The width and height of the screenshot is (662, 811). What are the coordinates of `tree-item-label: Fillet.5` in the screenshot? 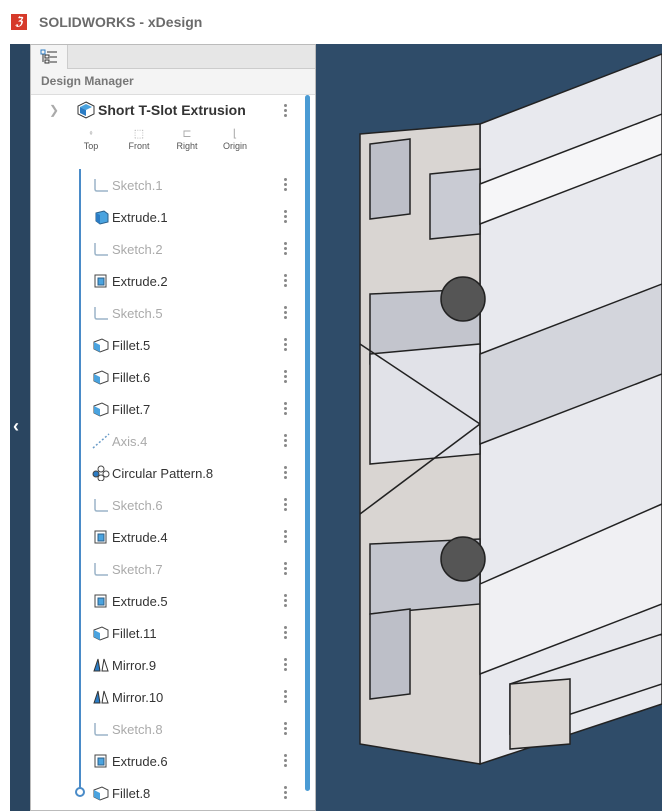 It's located at (131, 345).